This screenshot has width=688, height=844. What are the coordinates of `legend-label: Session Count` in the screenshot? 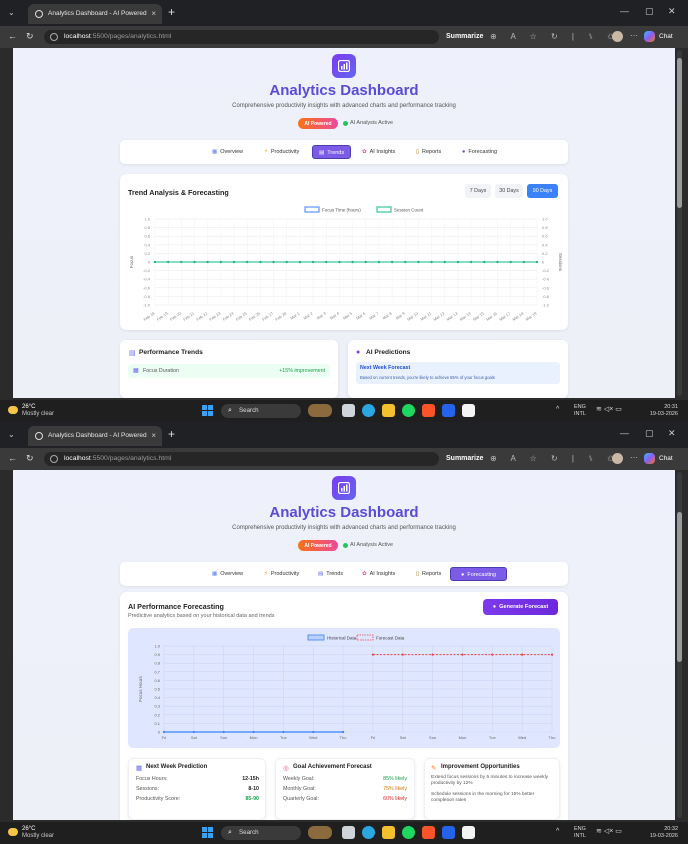 It's located at (409, 210).